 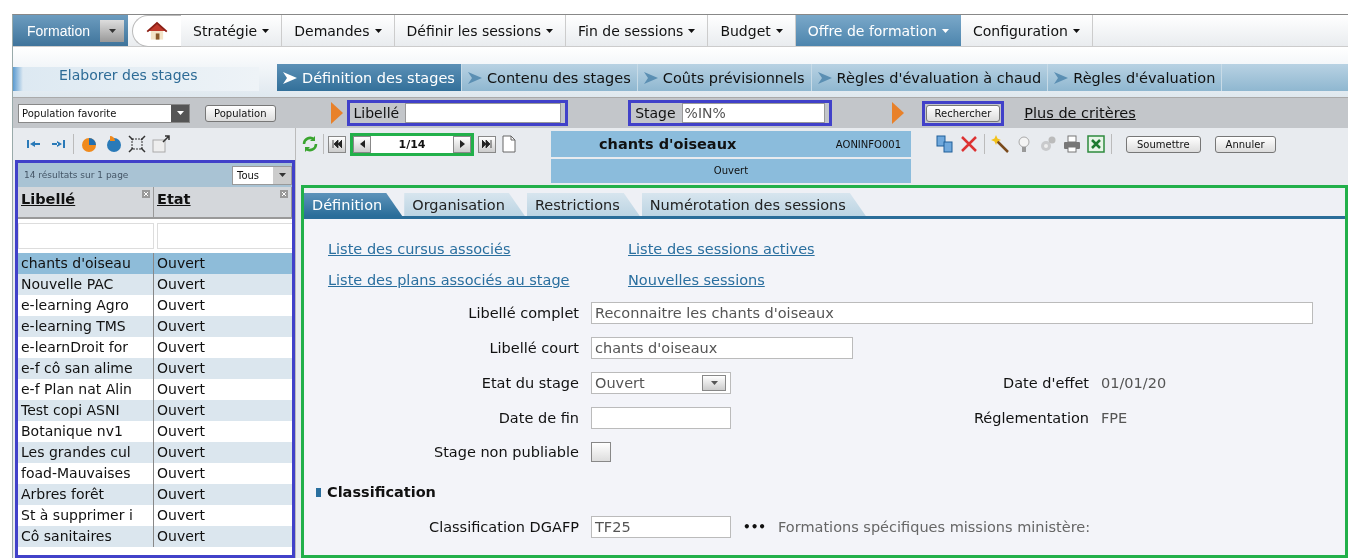 I want to click on link: Nouvelles sessions, so click(x=696, y=280).